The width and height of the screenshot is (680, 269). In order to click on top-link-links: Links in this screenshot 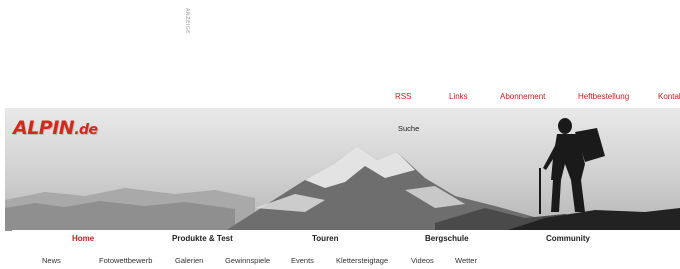, I will do `click(458, 96)`.